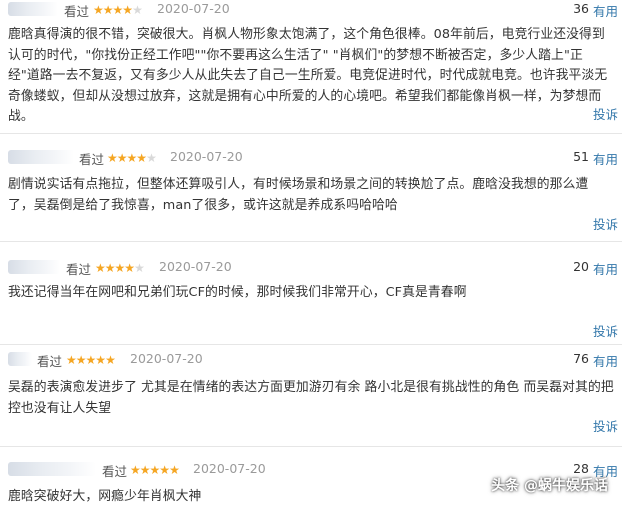 Image resolution: width=622 pixels, height=511 pixels. I want to click on vote-count: 76, so click(581, 358).